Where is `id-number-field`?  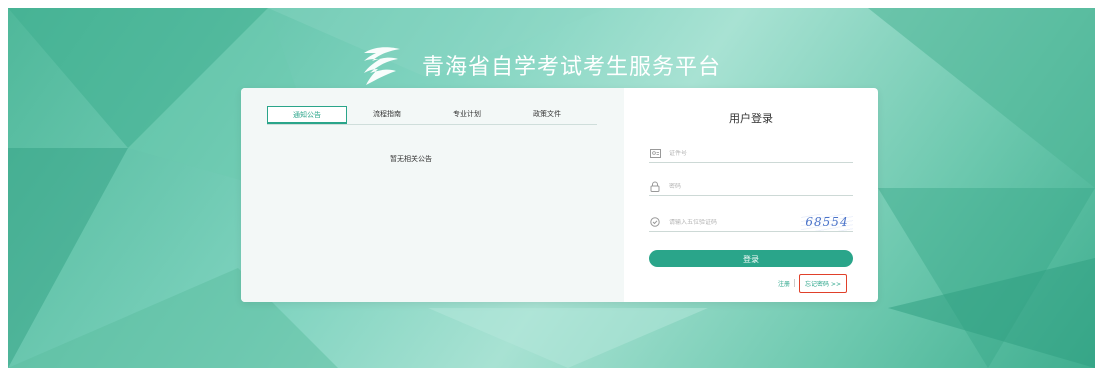 id-number-field is located at coordinates (751, 153).